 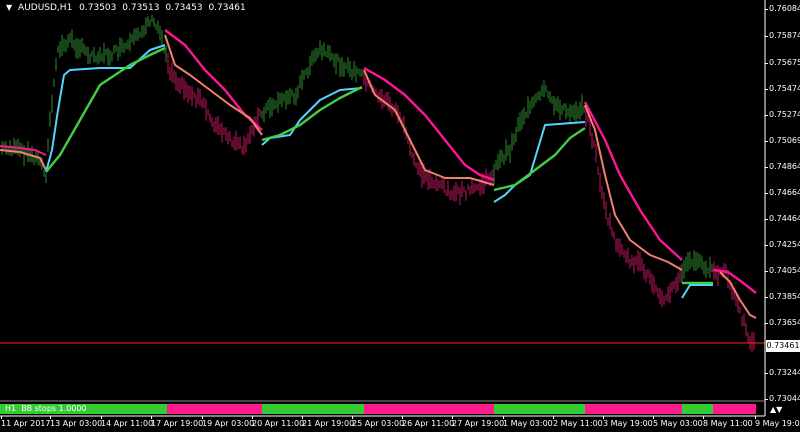 What do you see at coordinates (783, 346) in the screenshot?
I see `current-price-label: 0.73461` at bounding box center [783, 346].